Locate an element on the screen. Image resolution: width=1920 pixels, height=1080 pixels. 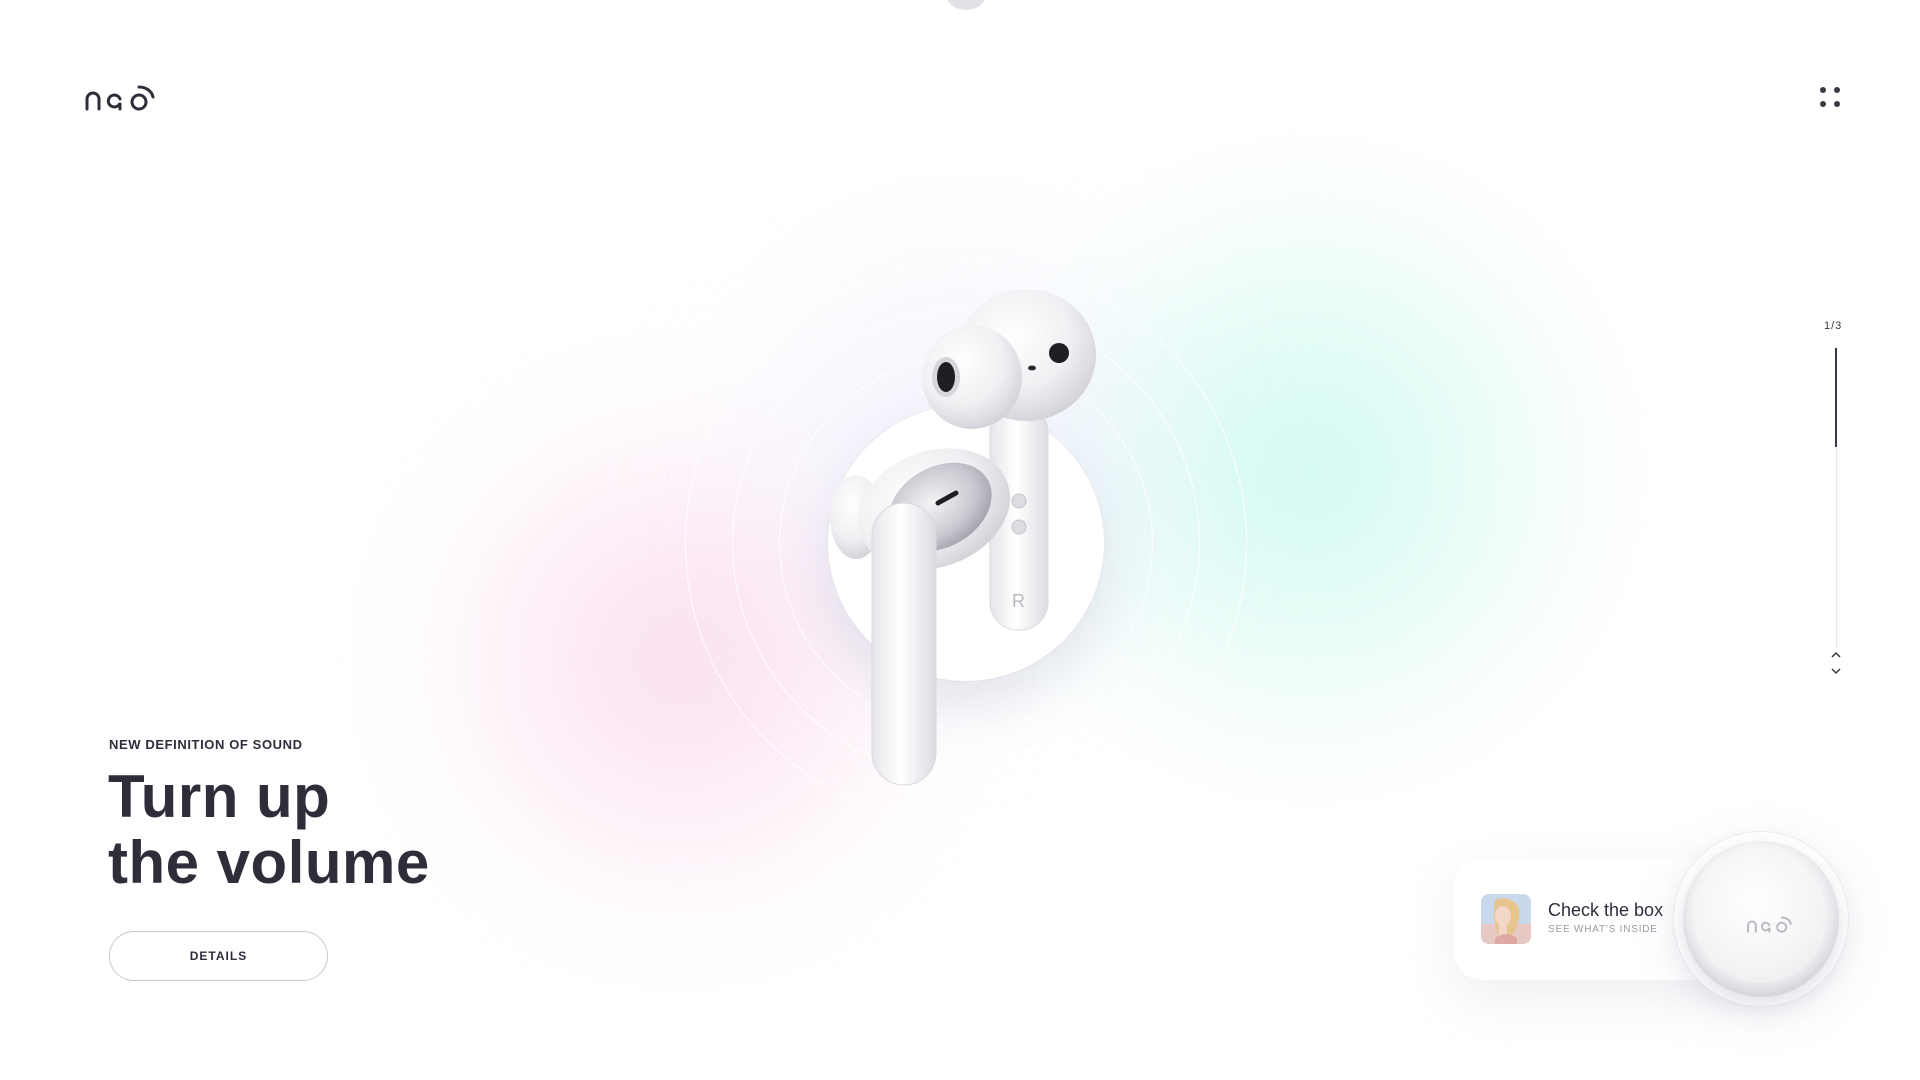
hero-headline: Turn up the volume is located at coordinates (269, 830).